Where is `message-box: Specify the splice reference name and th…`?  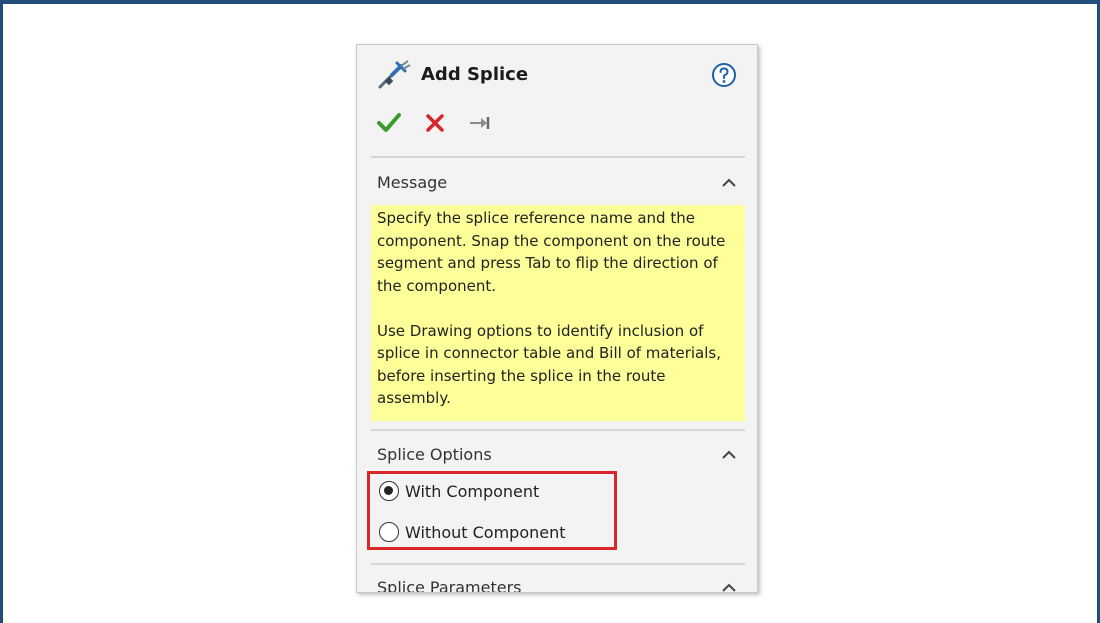 message-box: Specify the splice reference name and th… is located at coordinates (558, 313).